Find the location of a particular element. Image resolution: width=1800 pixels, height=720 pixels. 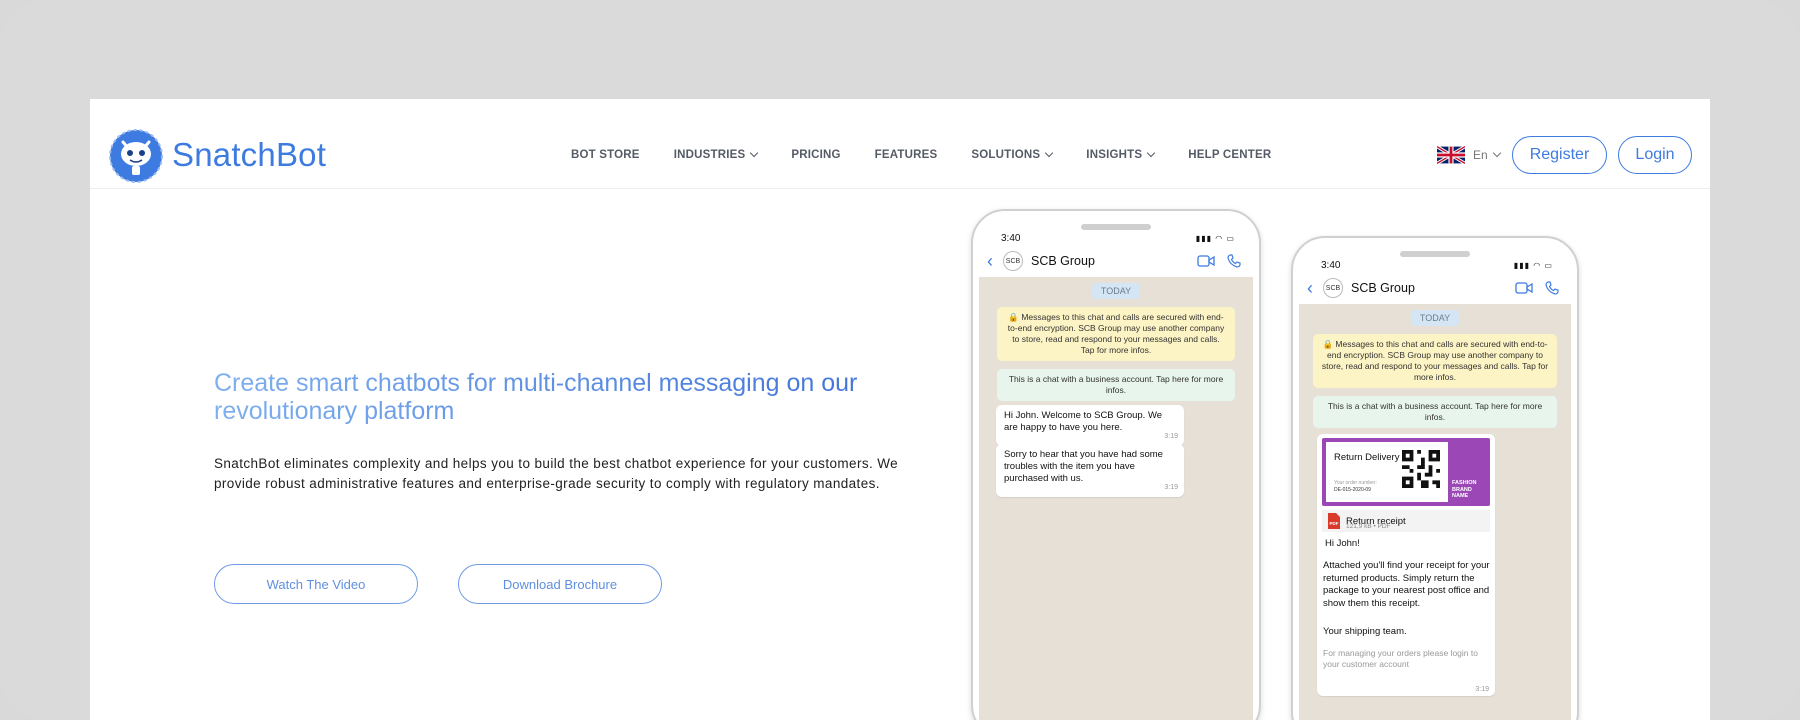

nav-bot-store: BOT STORE is located at coordinates (605, 155).